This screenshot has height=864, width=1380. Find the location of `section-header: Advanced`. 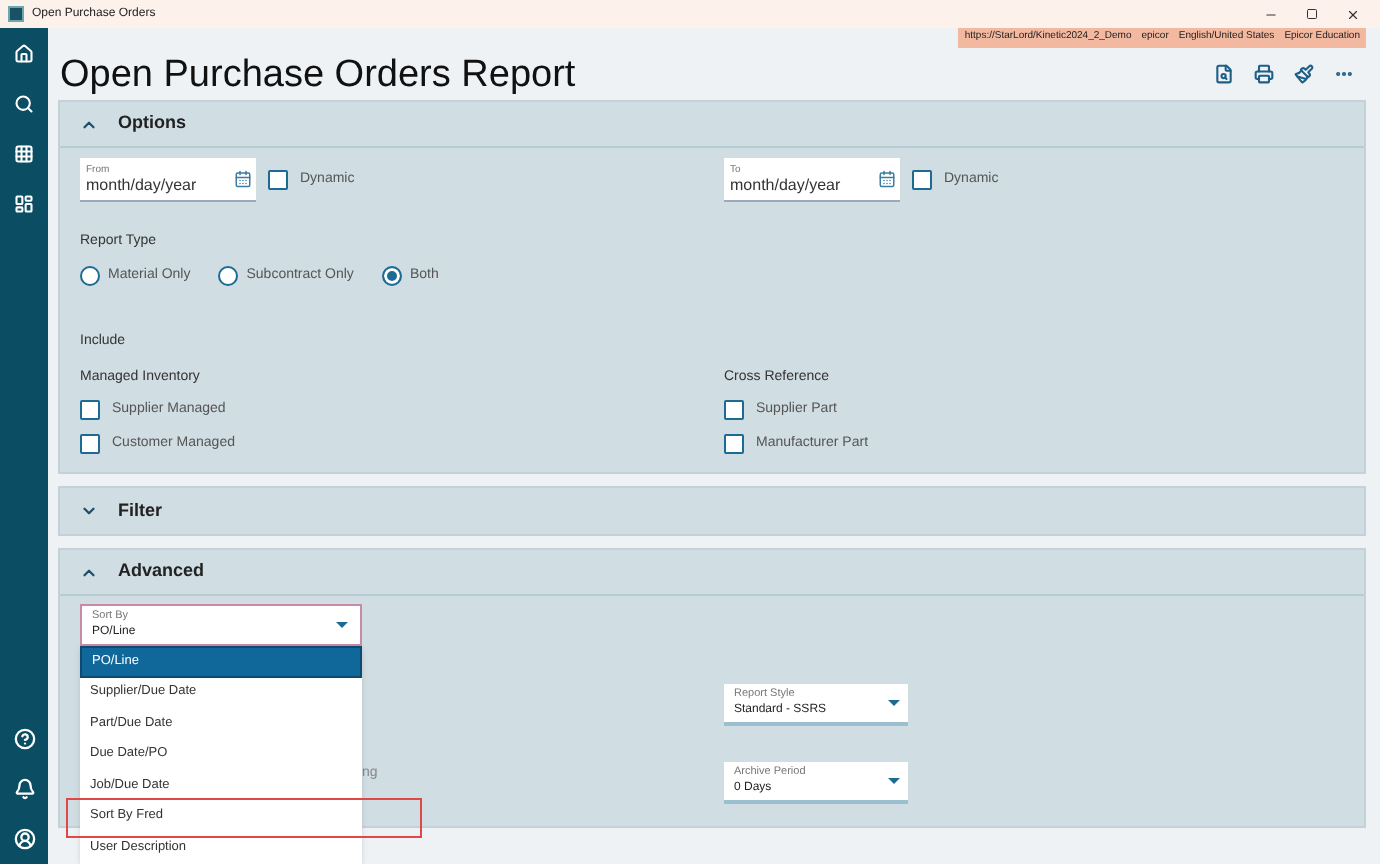

section-header: Advanced is located at coordinates (712, 573).